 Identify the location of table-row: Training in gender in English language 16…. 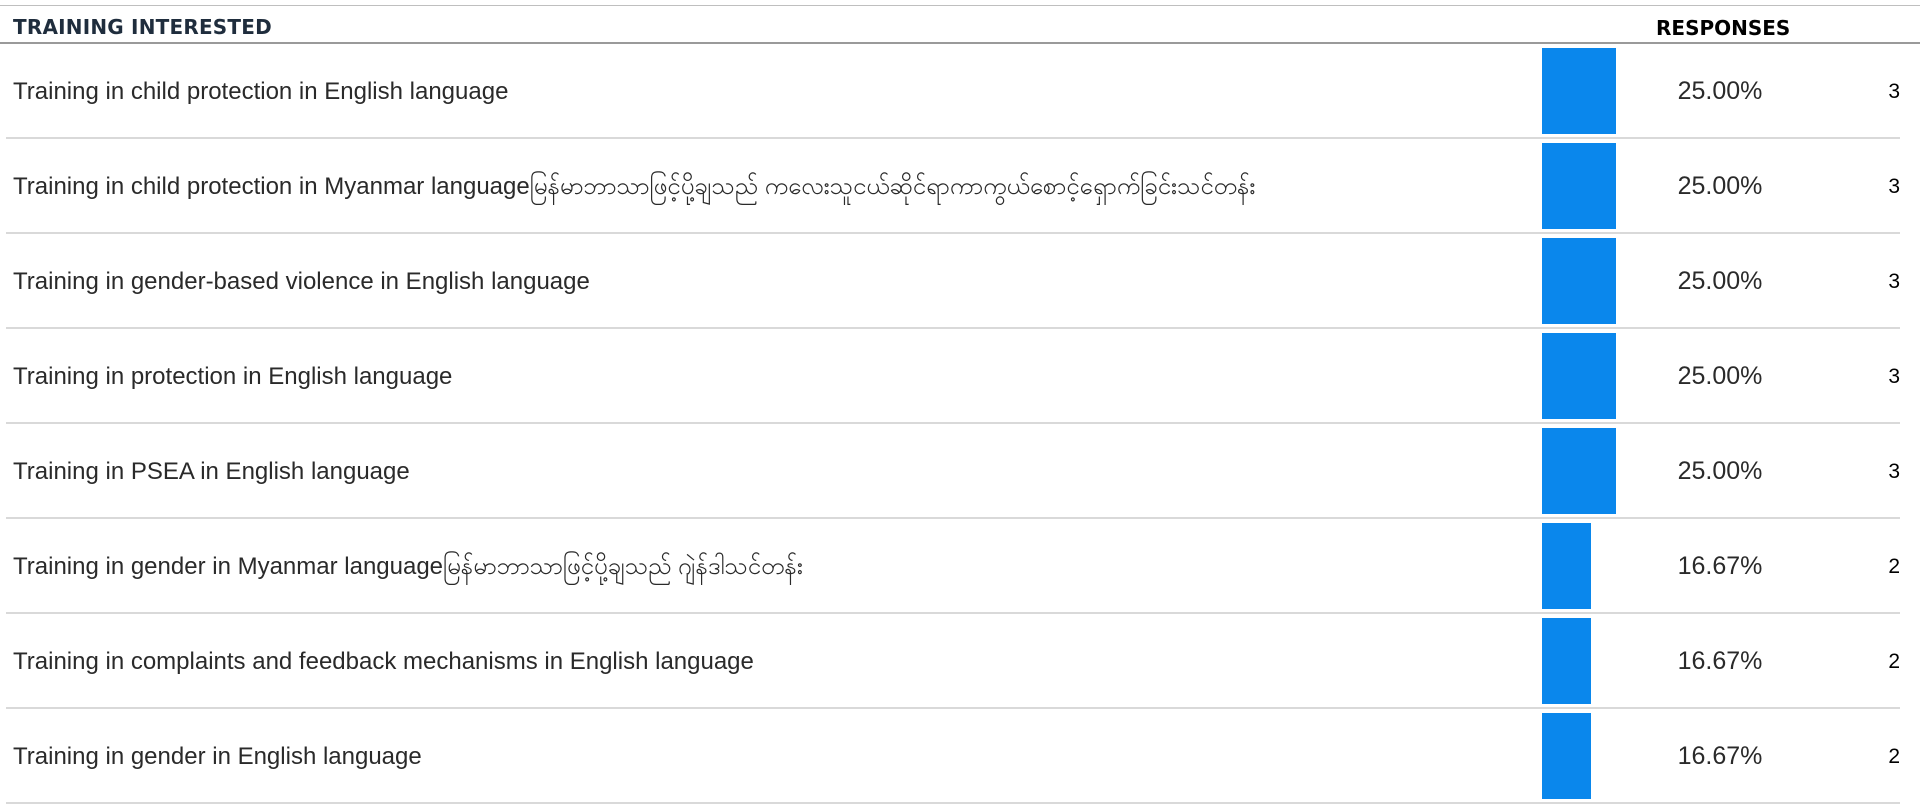
(960, 756).